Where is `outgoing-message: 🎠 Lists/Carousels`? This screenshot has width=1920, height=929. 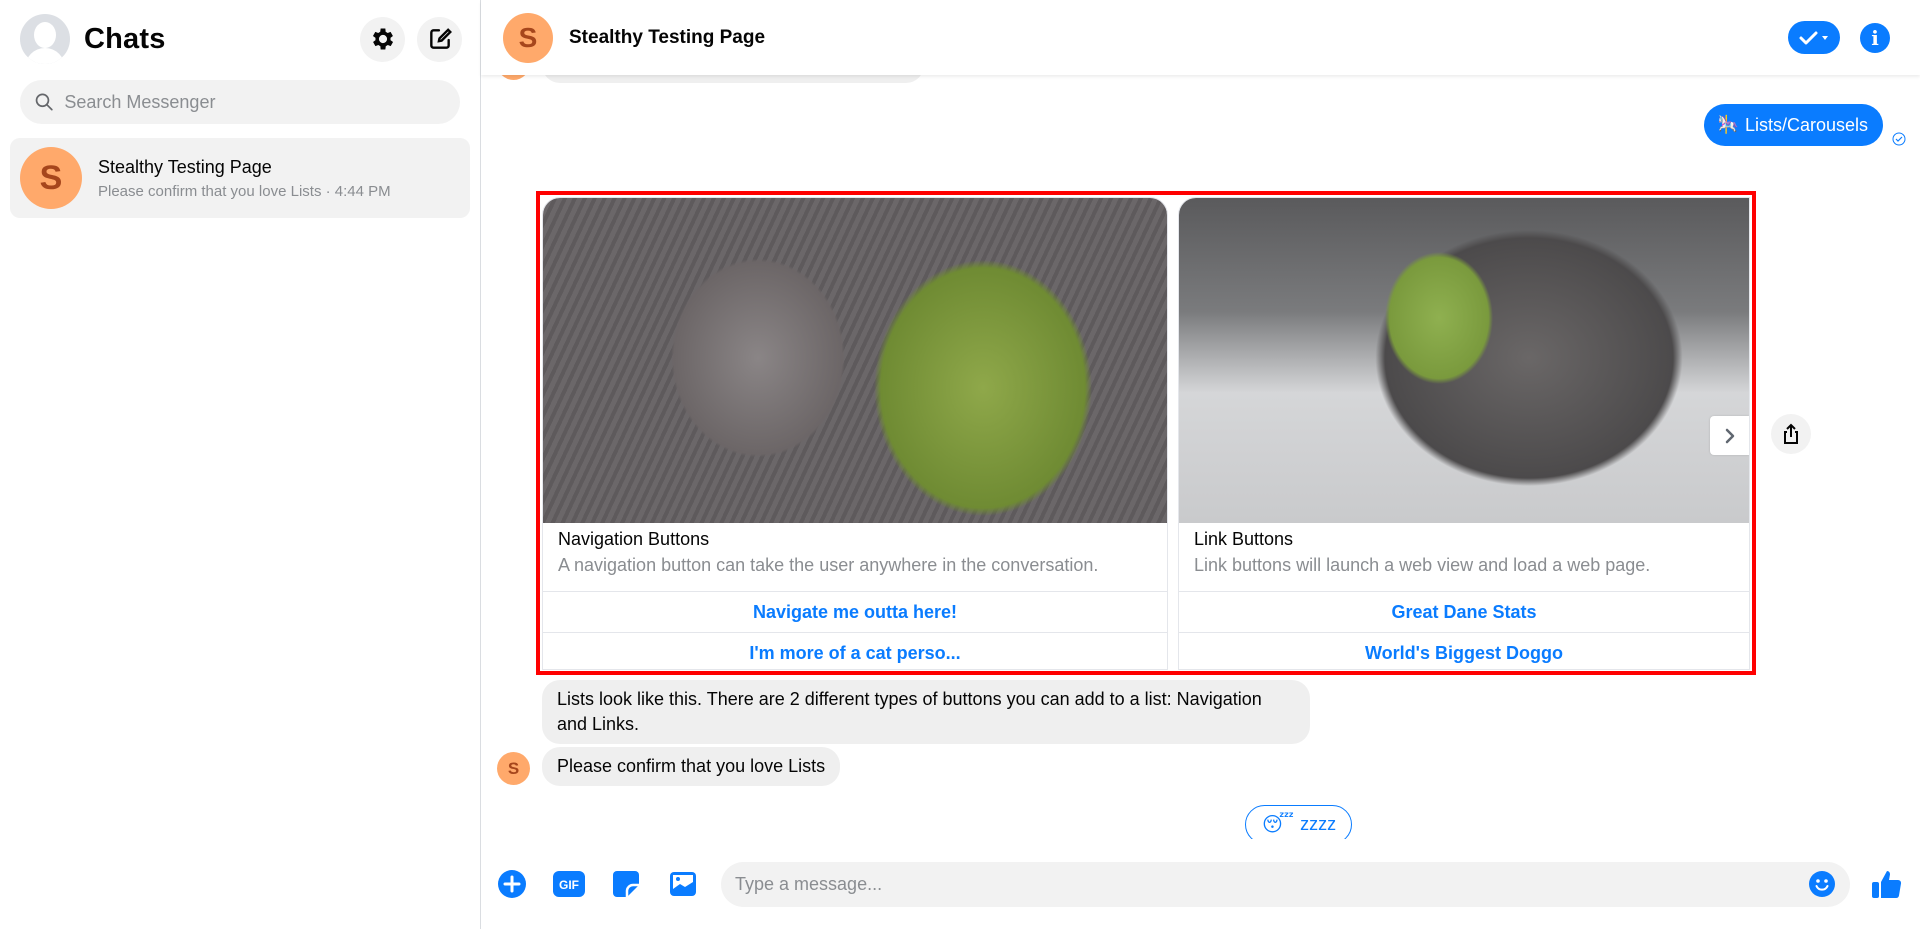
outgoing-message: 🎠 Lists/Carousels is located at coordinates (1793, 125).